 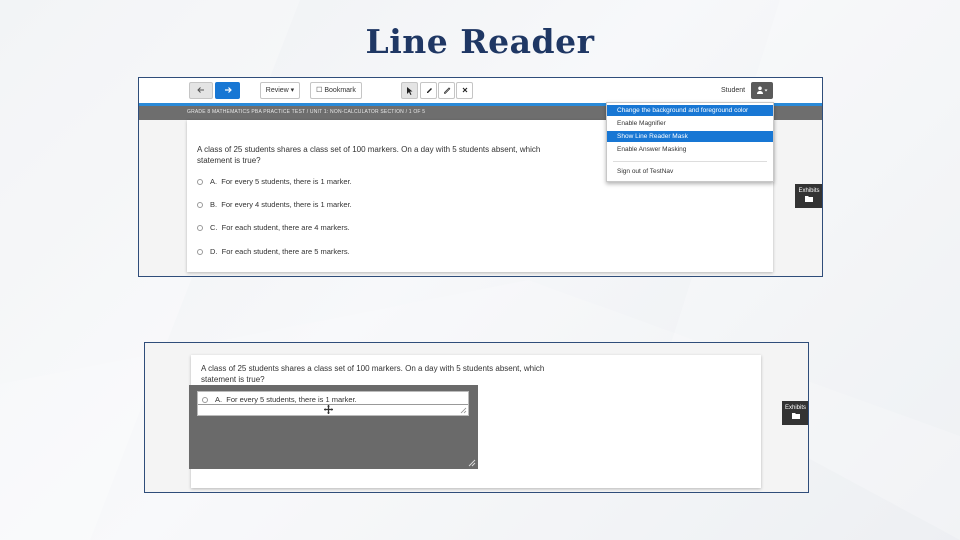 I want to click on highlighter-tool, so click(x=428, y=90).